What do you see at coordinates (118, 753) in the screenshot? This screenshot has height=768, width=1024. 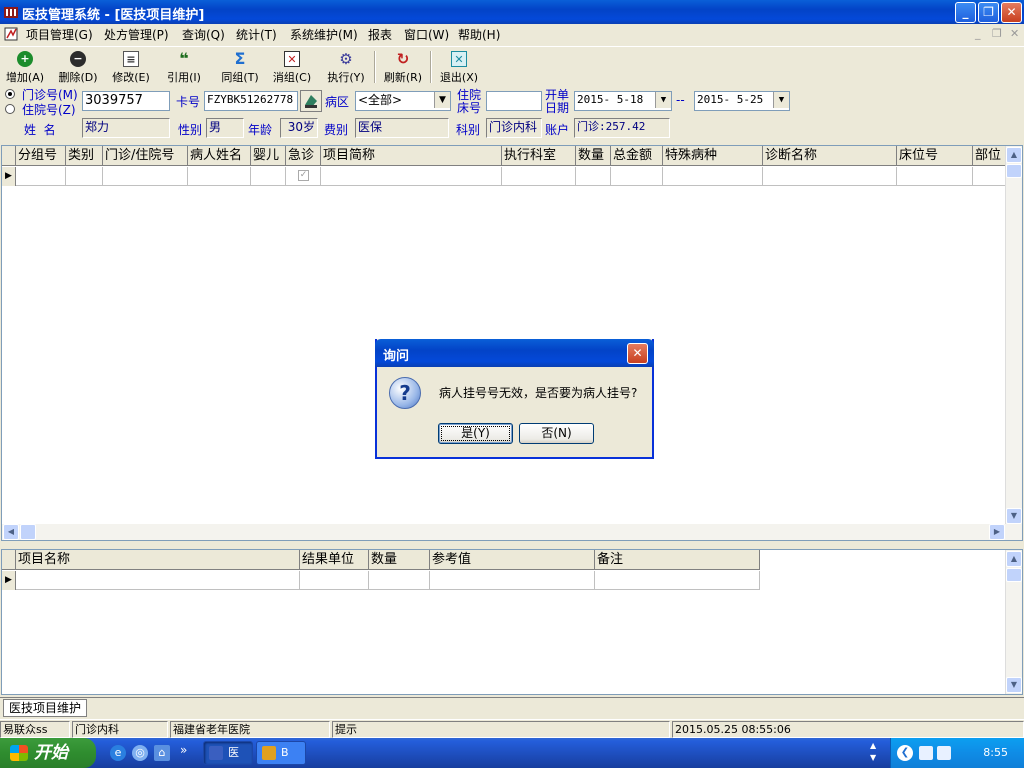 I see `ie-icon: e` at bounding box center [118, 753].